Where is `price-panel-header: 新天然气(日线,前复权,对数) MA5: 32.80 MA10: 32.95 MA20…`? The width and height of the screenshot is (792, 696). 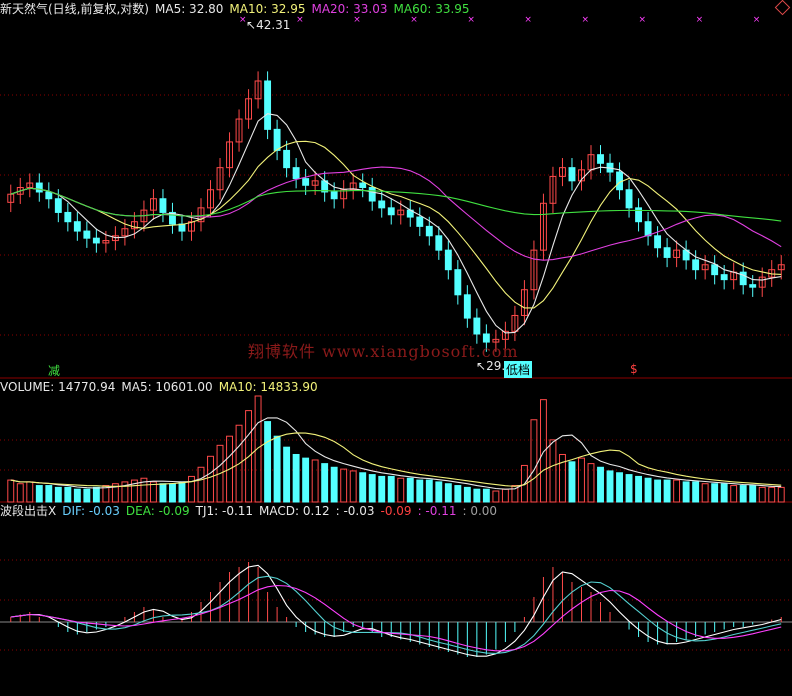 price-panel-header: 新天然气(日线,前复权,对数) MA5: 32.80 MA10: 32.95 MA20… is located at coordinates (238, 9).